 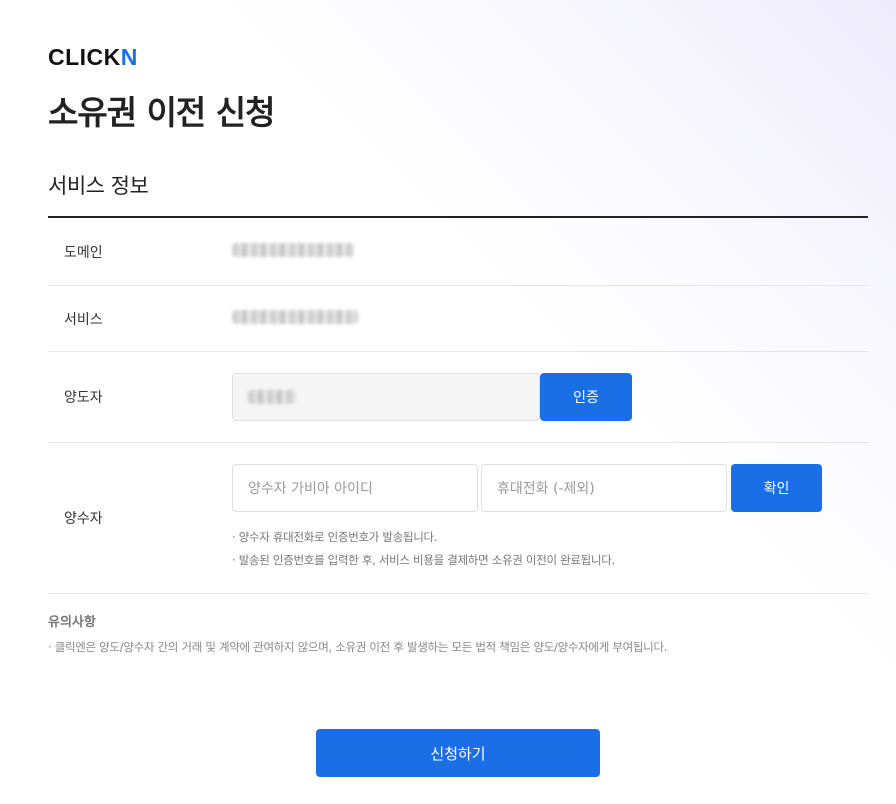 I want to click on transferor-id-redacted, so click(x=272, y=397).